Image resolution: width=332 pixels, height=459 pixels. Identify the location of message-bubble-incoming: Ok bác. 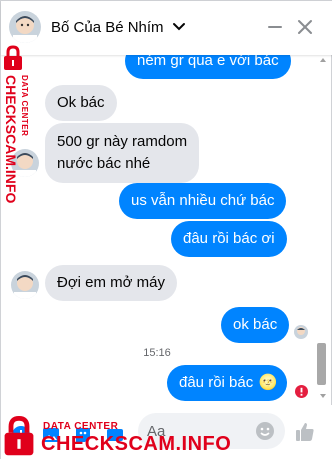
(81, 103).